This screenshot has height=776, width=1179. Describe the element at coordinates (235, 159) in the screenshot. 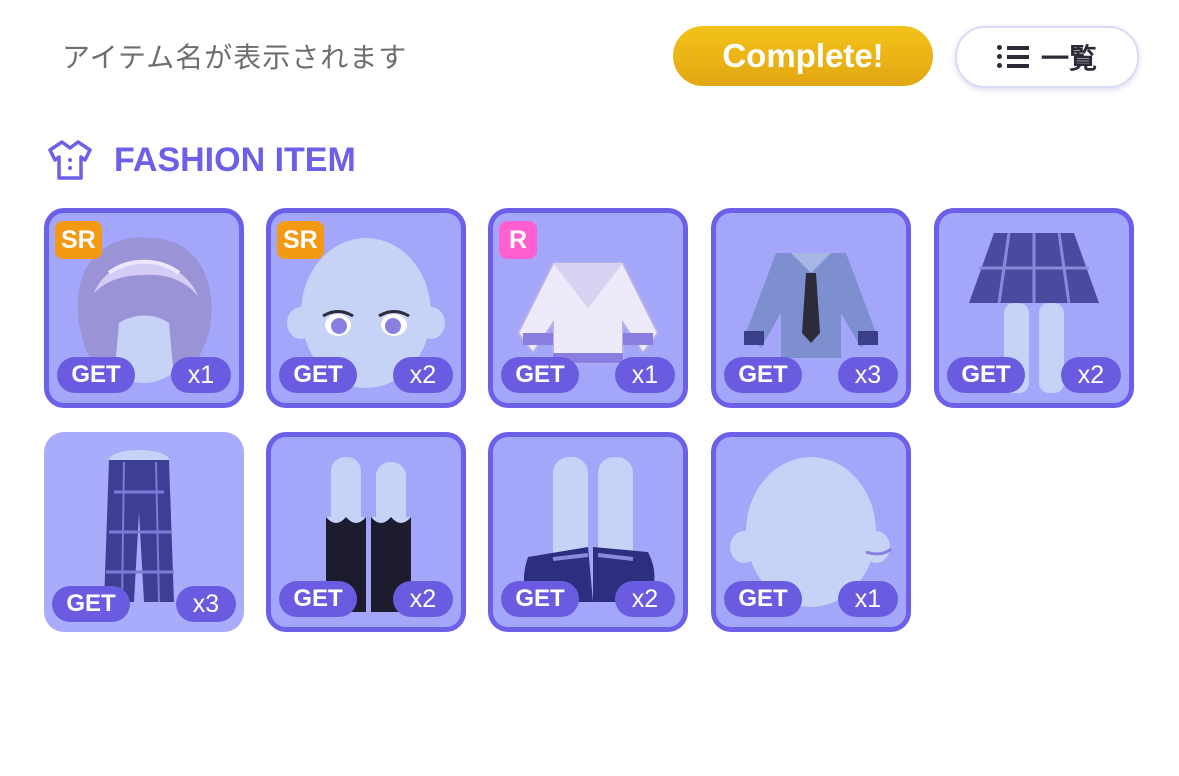

I see `section-title: FASHION ITEM` at that location.